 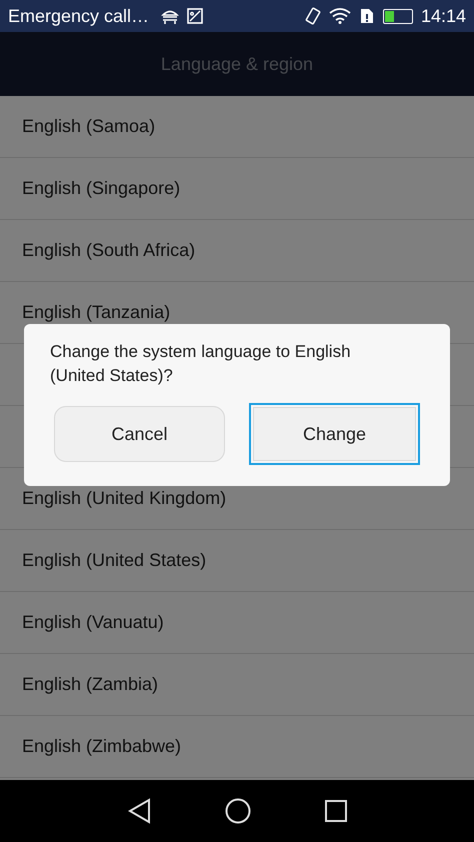 What do you see at coordinates (336, 811) in the screenshot?
I see `recents-icon` at bounding box center [336, 811].